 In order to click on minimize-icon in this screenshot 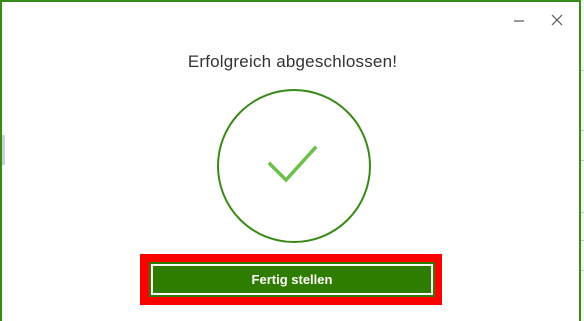, I will do `click(519, 21)`.